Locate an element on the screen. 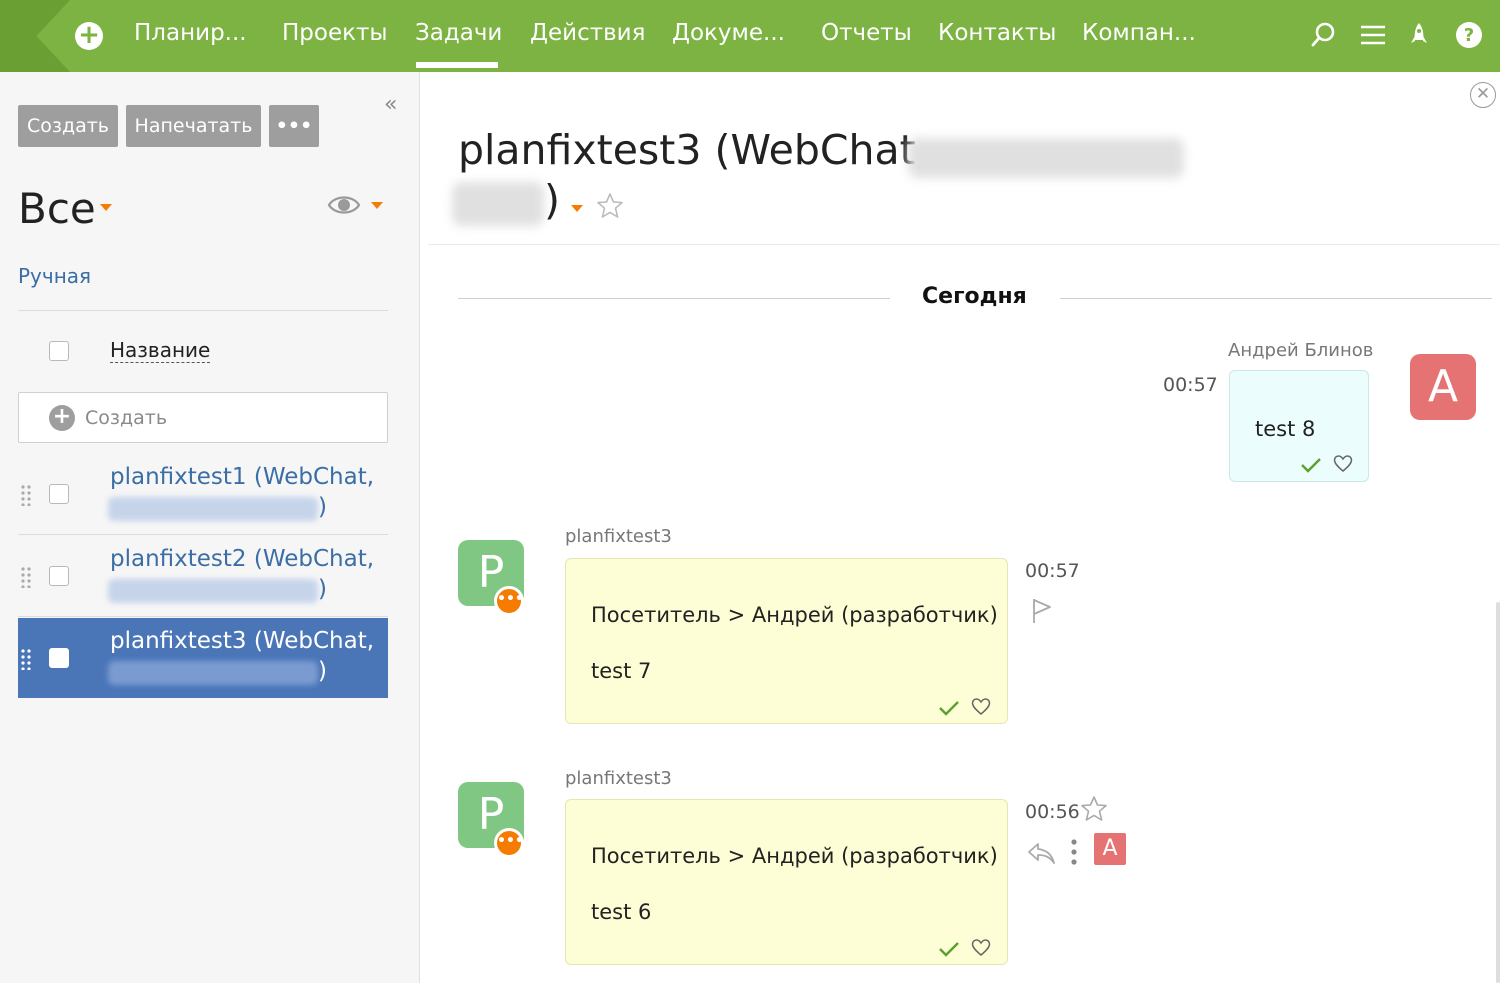  print-button: Напечатать is located at coordinates (193, 126).